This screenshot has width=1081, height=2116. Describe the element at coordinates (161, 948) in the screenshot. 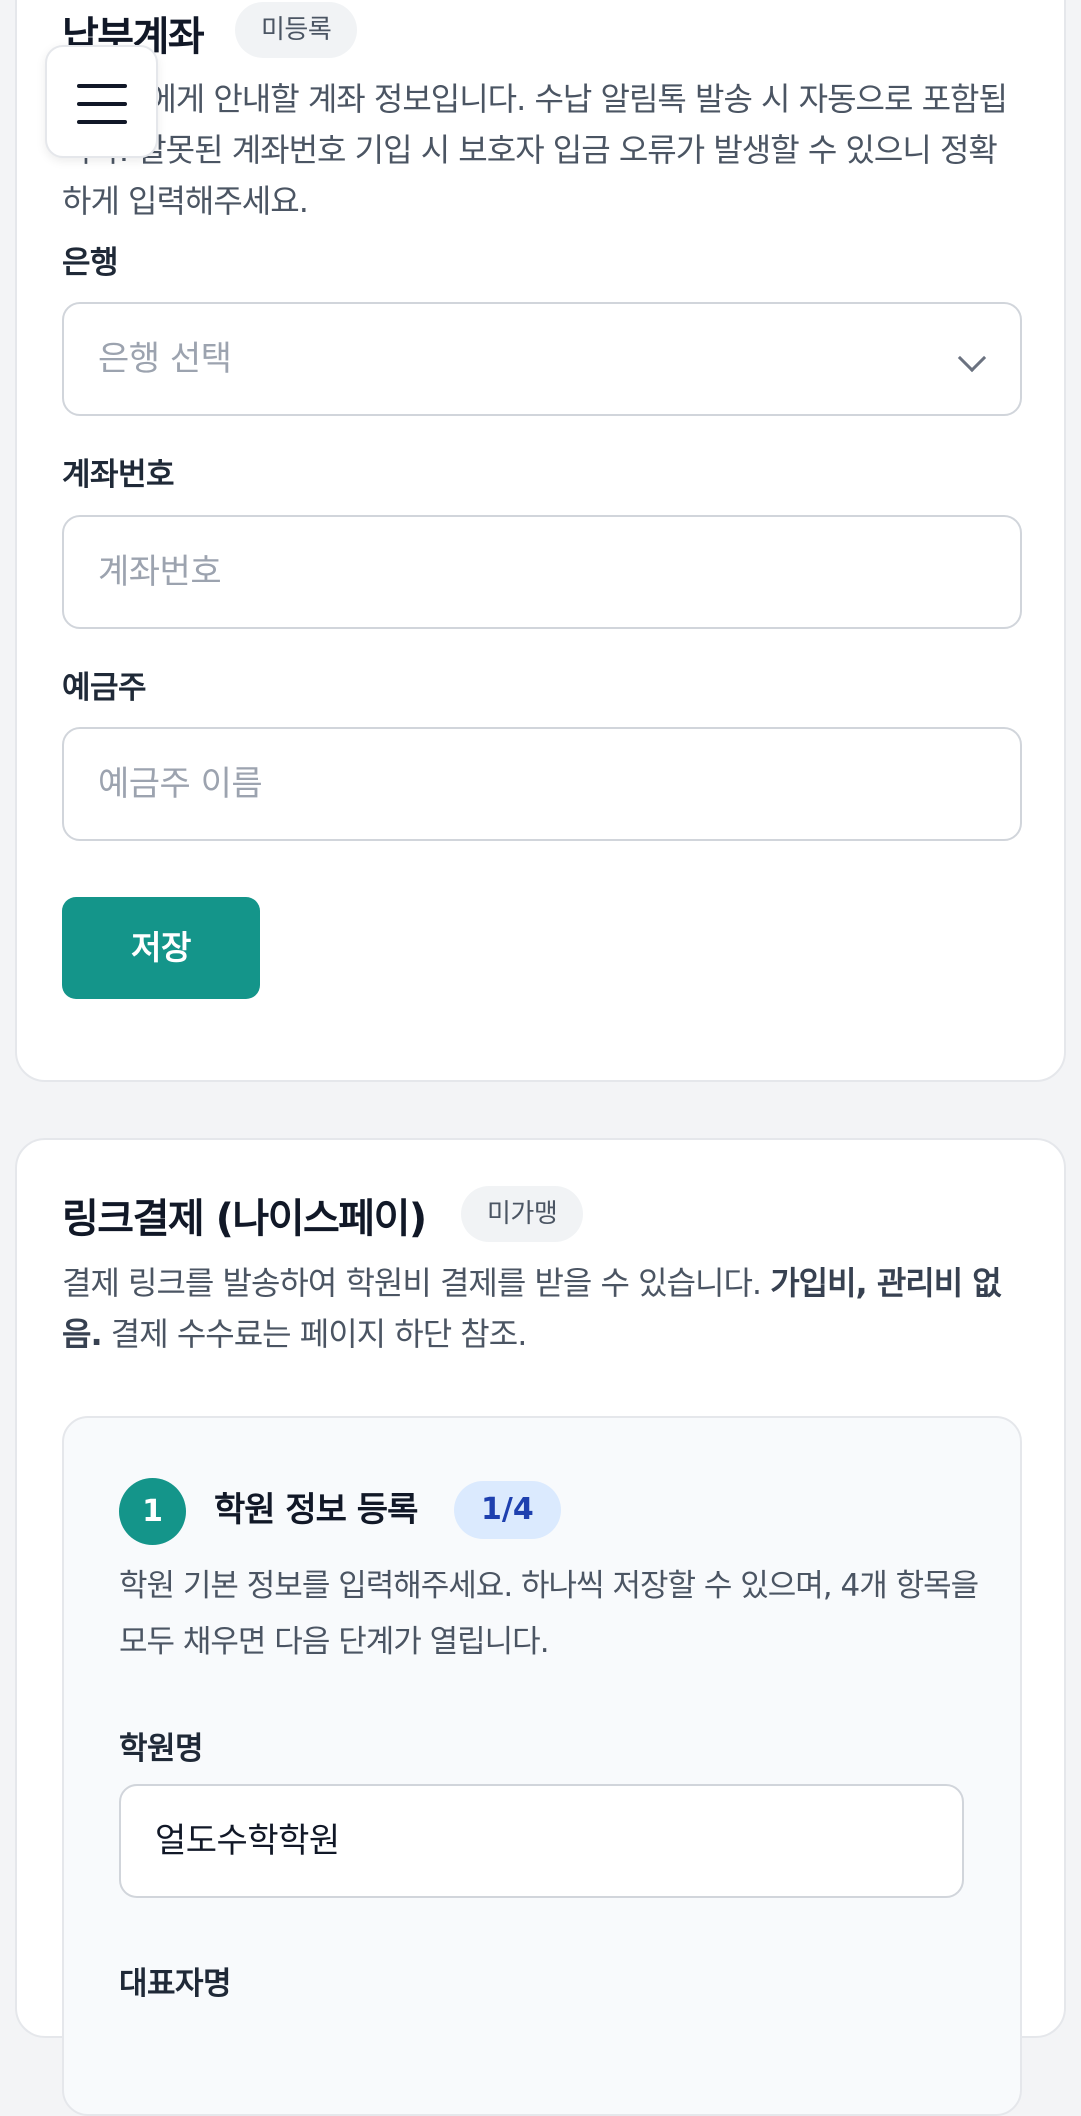

I see `save-button: 저장` at that location.